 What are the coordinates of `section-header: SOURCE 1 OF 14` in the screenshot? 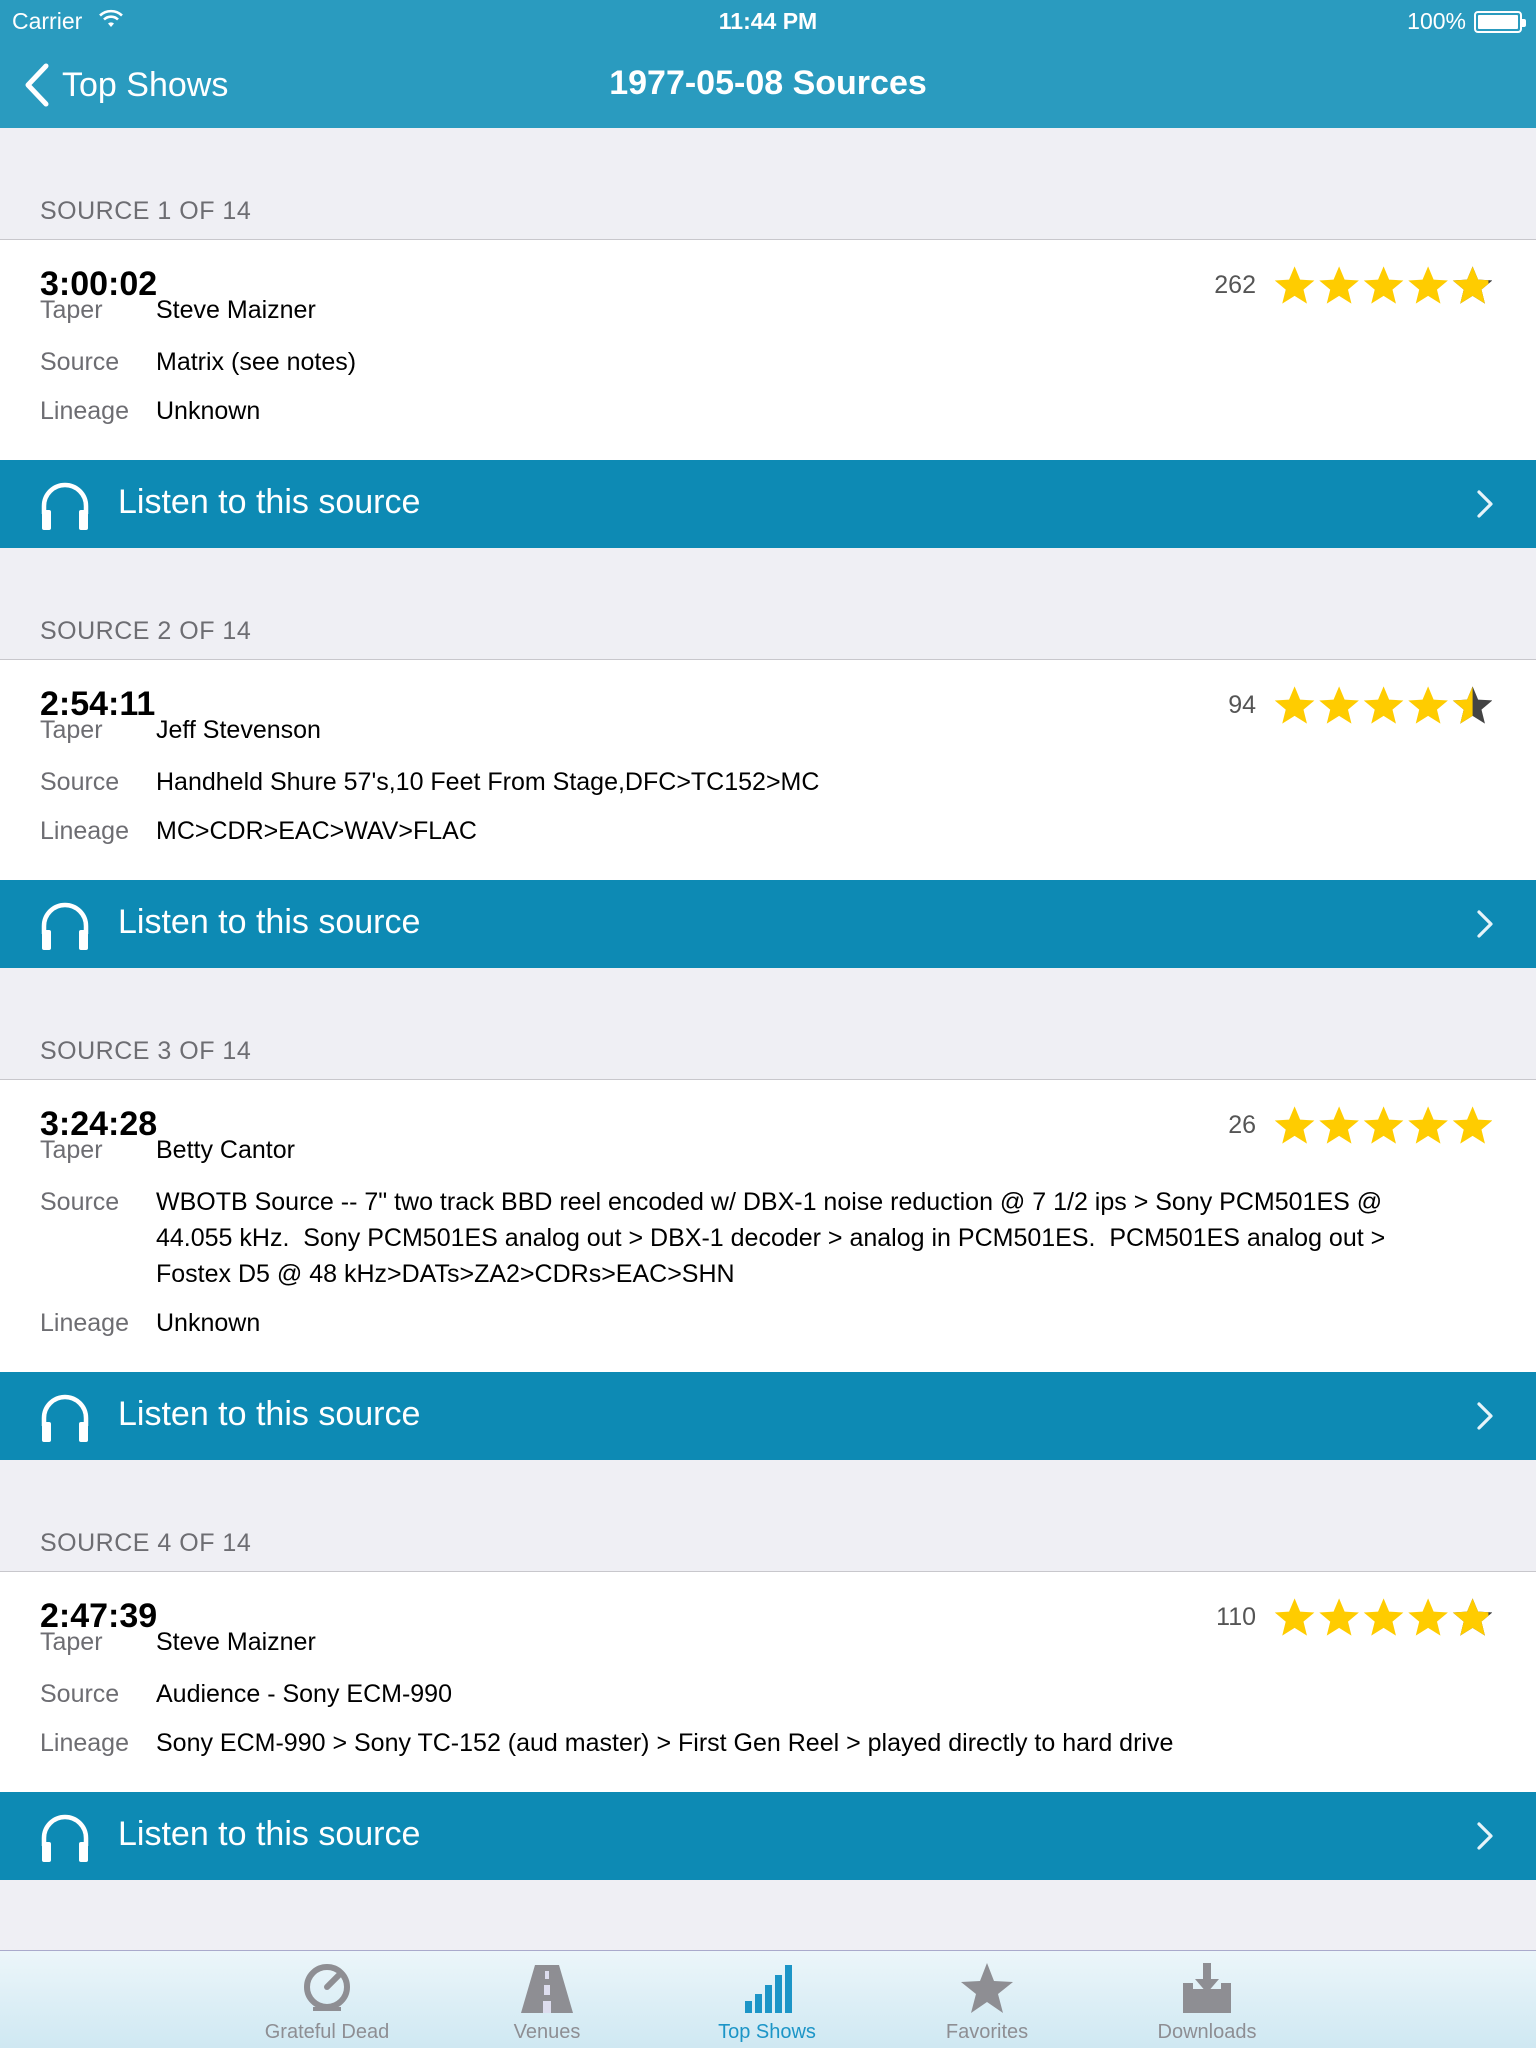 It's located at (768, 183).